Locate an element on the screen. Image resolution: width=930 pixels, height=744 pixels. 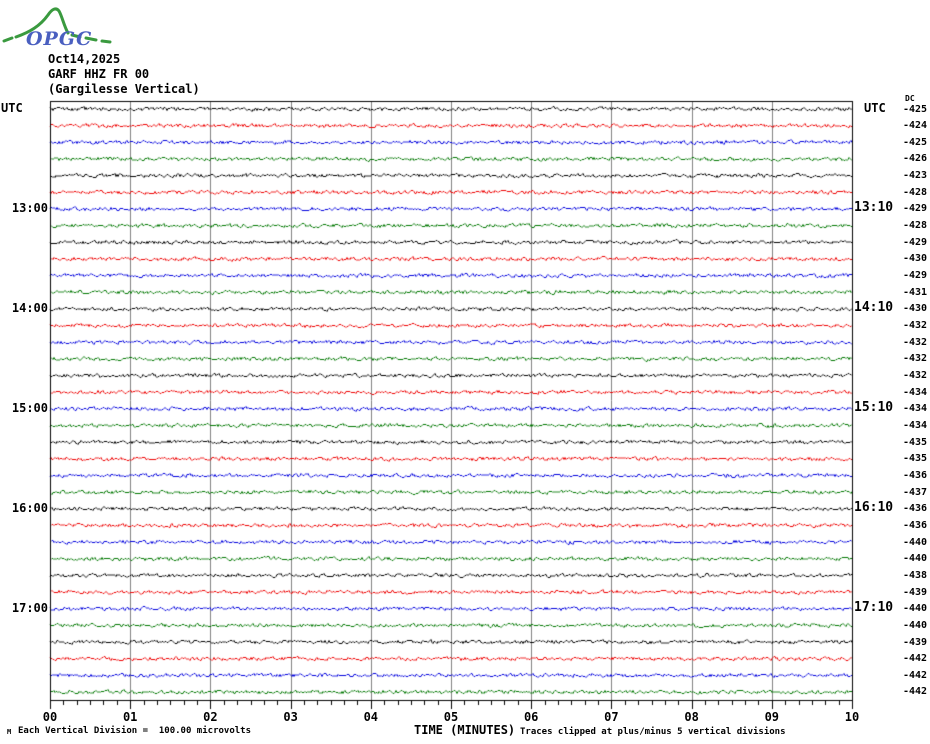
x-tick-label: 09 is located at coordinates (772, 717).